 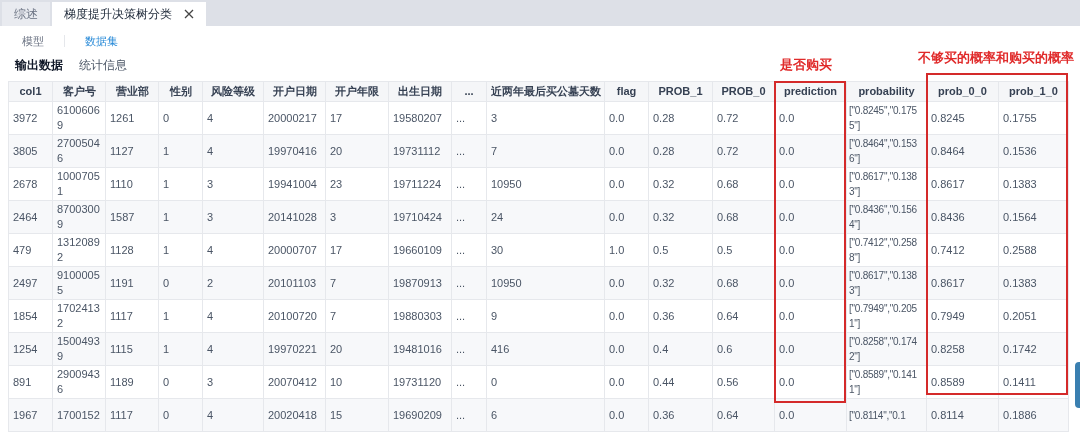 What do you see at coordinates (121, 348) in the screenshot?
I see `table-cell: 1115` at bounding box center [121, 348].